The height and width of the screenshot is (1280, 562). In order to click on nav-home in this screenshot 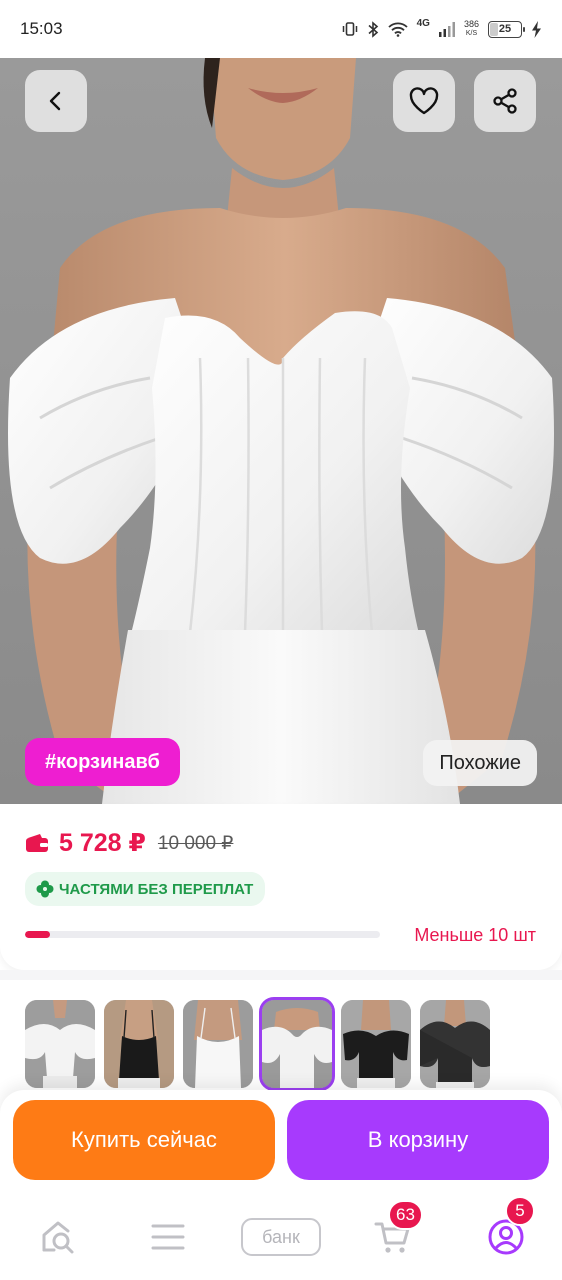, I will do `click(58, 1237)`.